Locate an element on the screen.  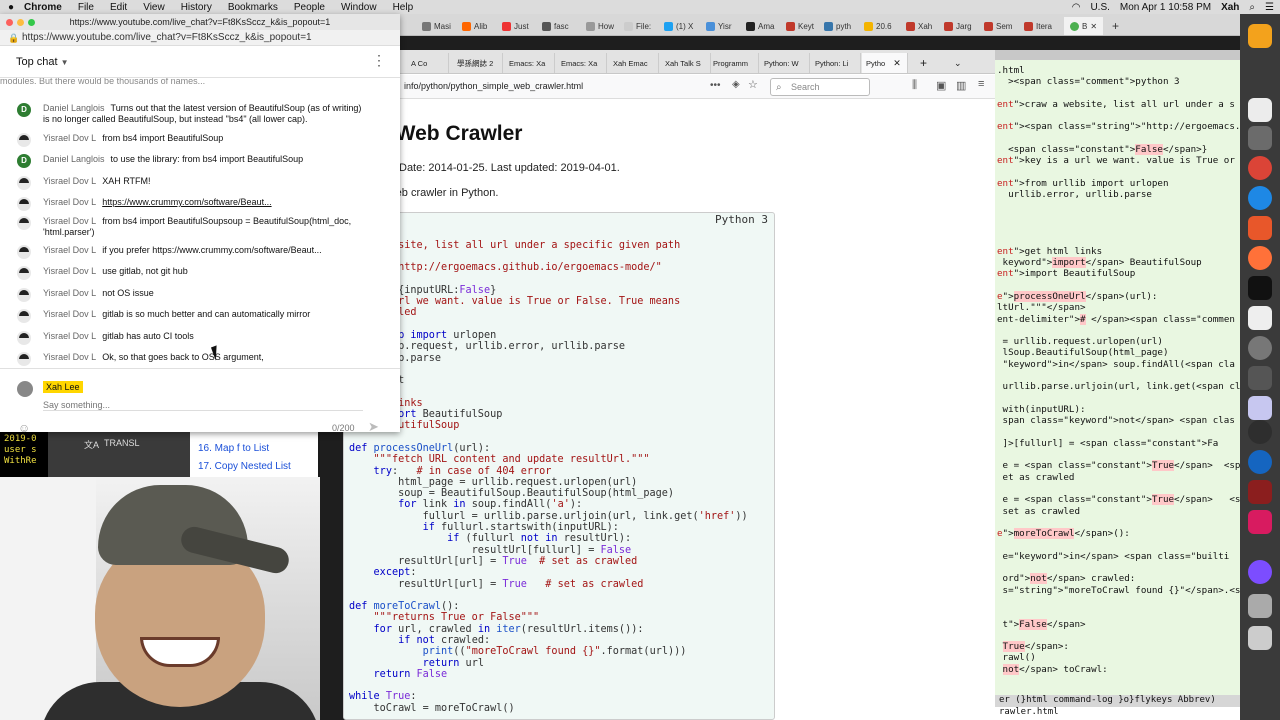
chrome-tab: (1) X is located at coordinates (678, 26).